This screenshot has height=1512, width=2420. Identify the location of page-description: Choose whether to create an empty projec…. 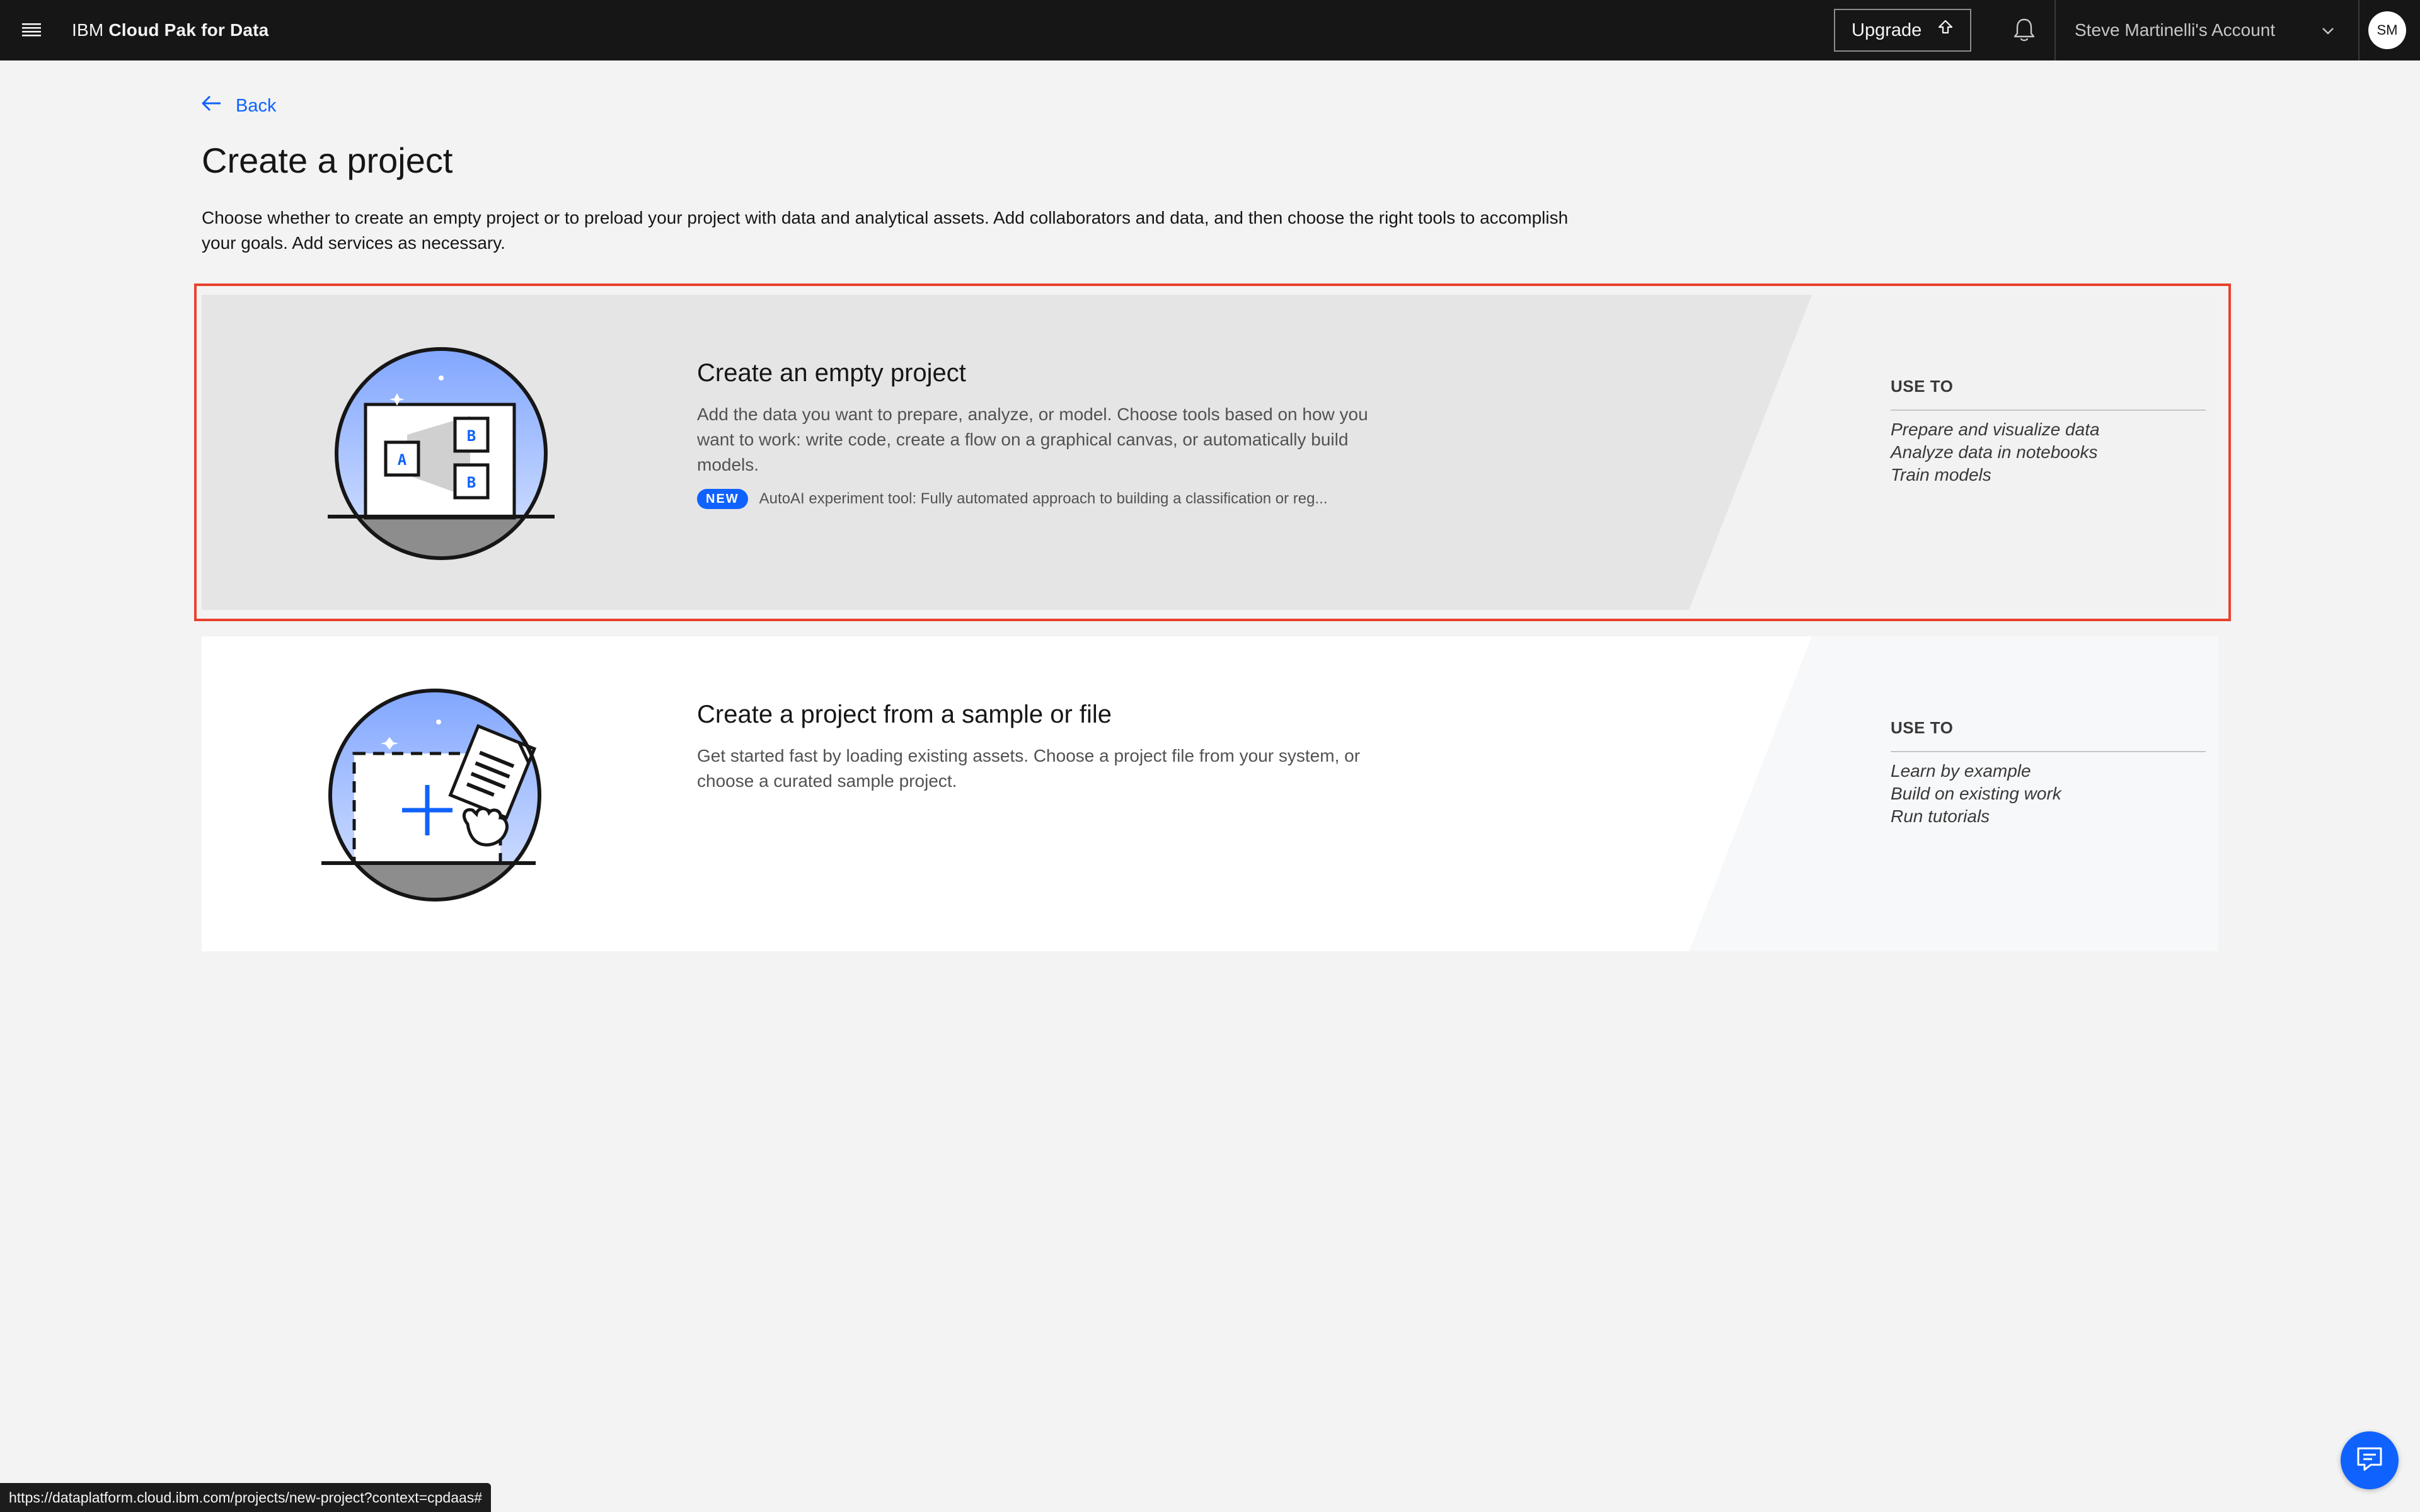
(886, 230).